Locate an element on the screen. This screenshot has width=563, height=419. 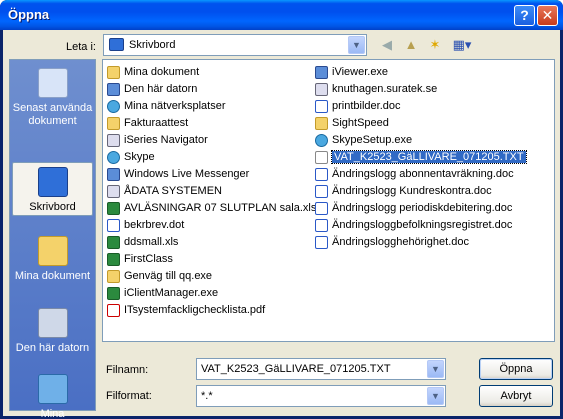
folder-icon is located at coordinates (113, 72).